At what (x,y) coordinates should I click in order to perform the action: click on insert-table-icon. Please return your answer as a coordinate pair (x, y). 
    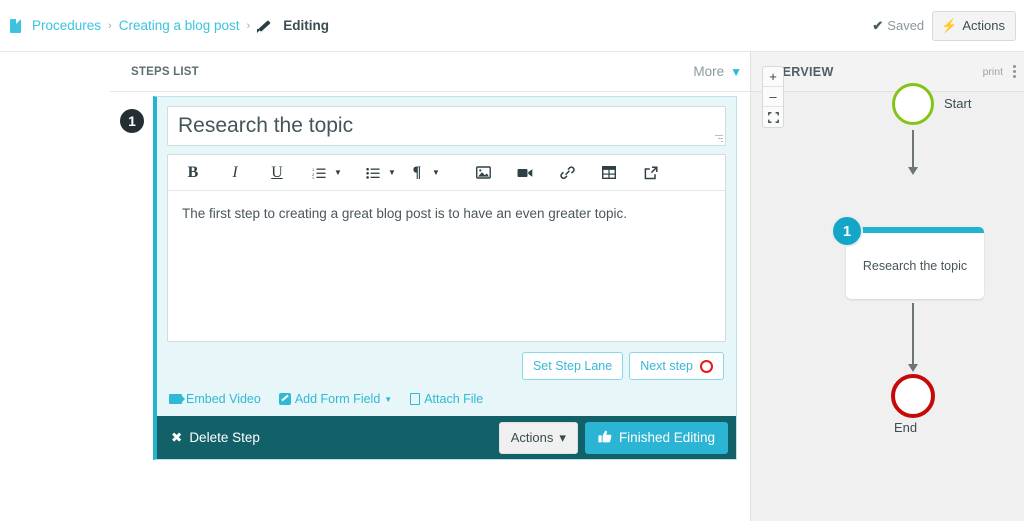
    Looking at the image, I should click on (609, 173).